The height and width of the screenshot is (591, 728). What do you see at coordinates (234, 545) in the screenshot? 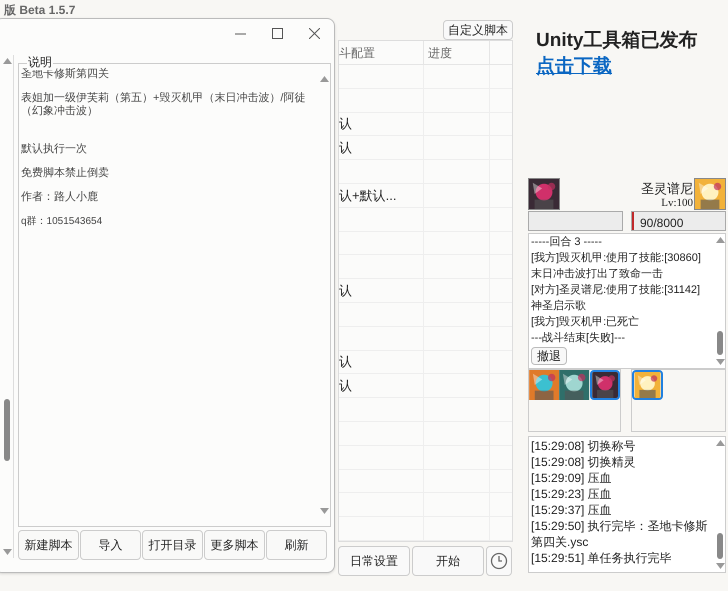
I see `dialog-button: 更多脚本` at bounding box center [234, 545].